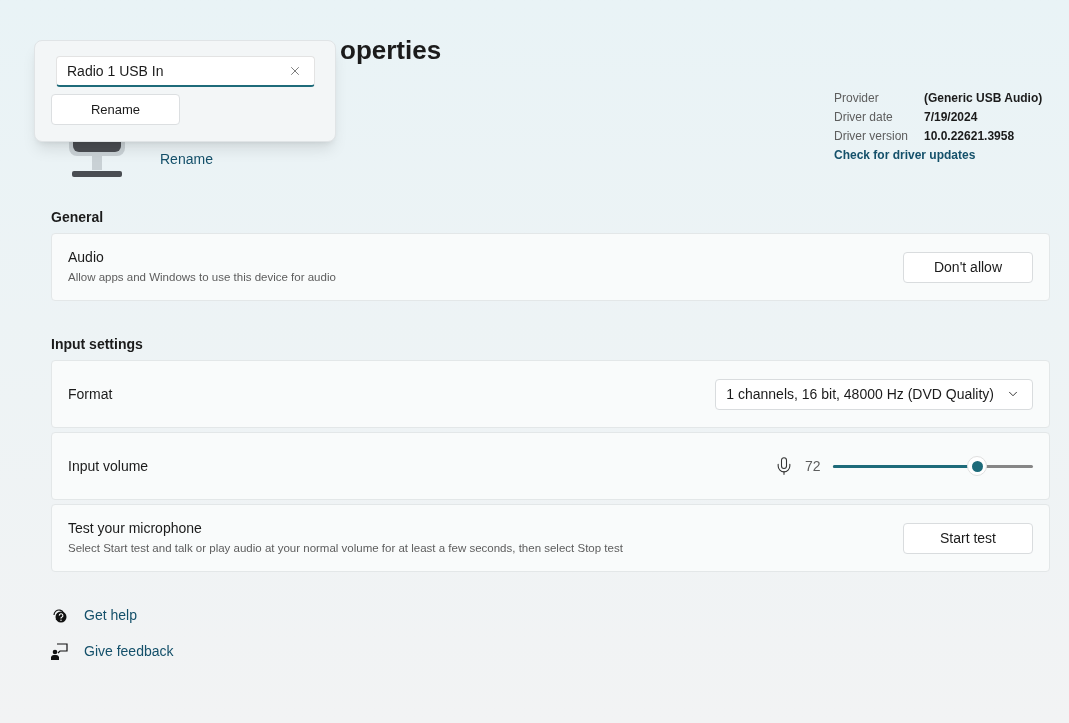 The width and height of the screenshot is (1069, 723). Describe the element at coordinates (59, 651) in the screenshot. I see `feedback-icon` at that location.